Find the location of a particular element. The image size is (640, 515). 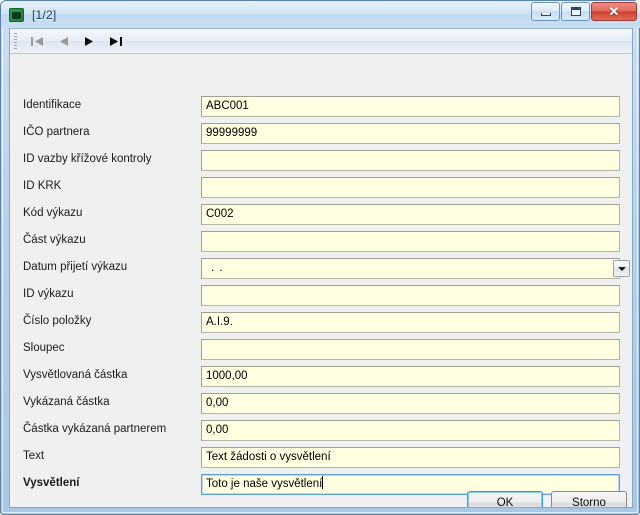

close-button: ✕ is located at coordinates (614, 11).